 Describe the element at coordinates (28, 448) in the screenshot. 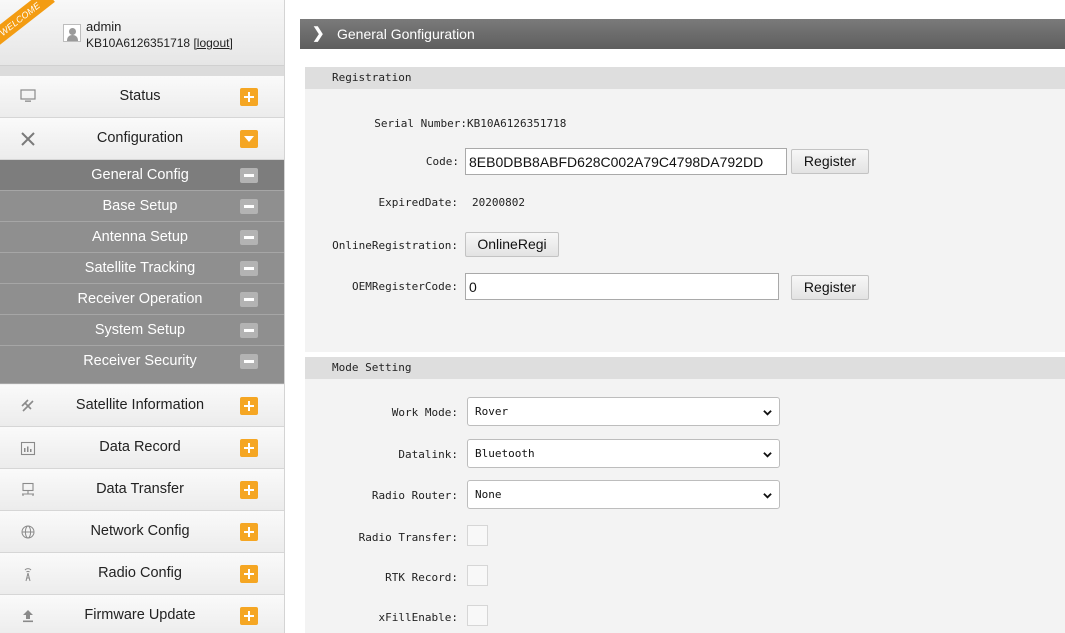

I see `calendar-icon` at that location.